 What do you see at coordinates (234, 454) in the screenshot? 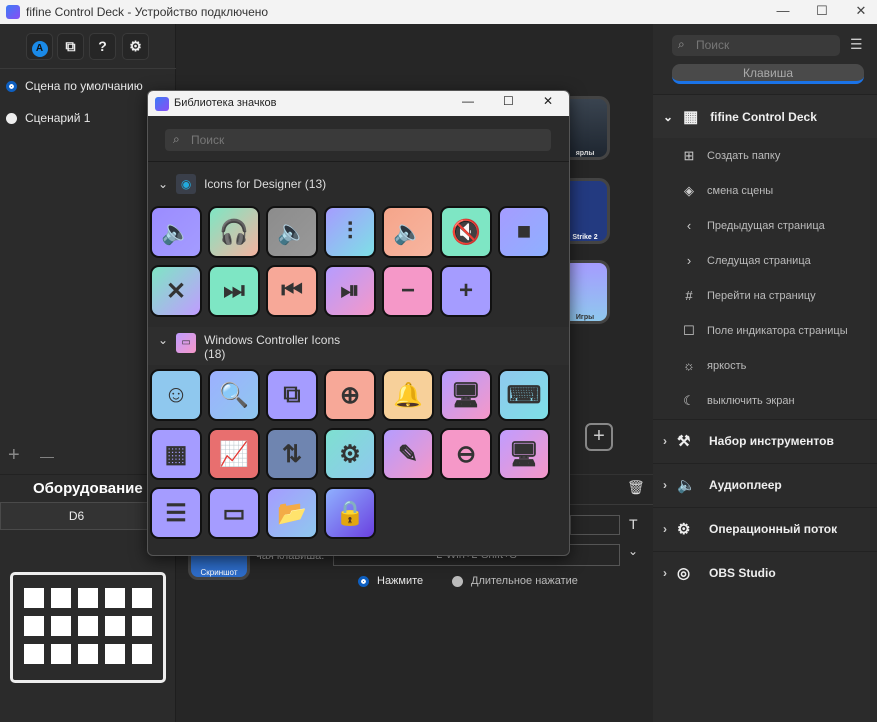
I see `performance-monitor-icon: 📈` at bounding box center [234, 454].